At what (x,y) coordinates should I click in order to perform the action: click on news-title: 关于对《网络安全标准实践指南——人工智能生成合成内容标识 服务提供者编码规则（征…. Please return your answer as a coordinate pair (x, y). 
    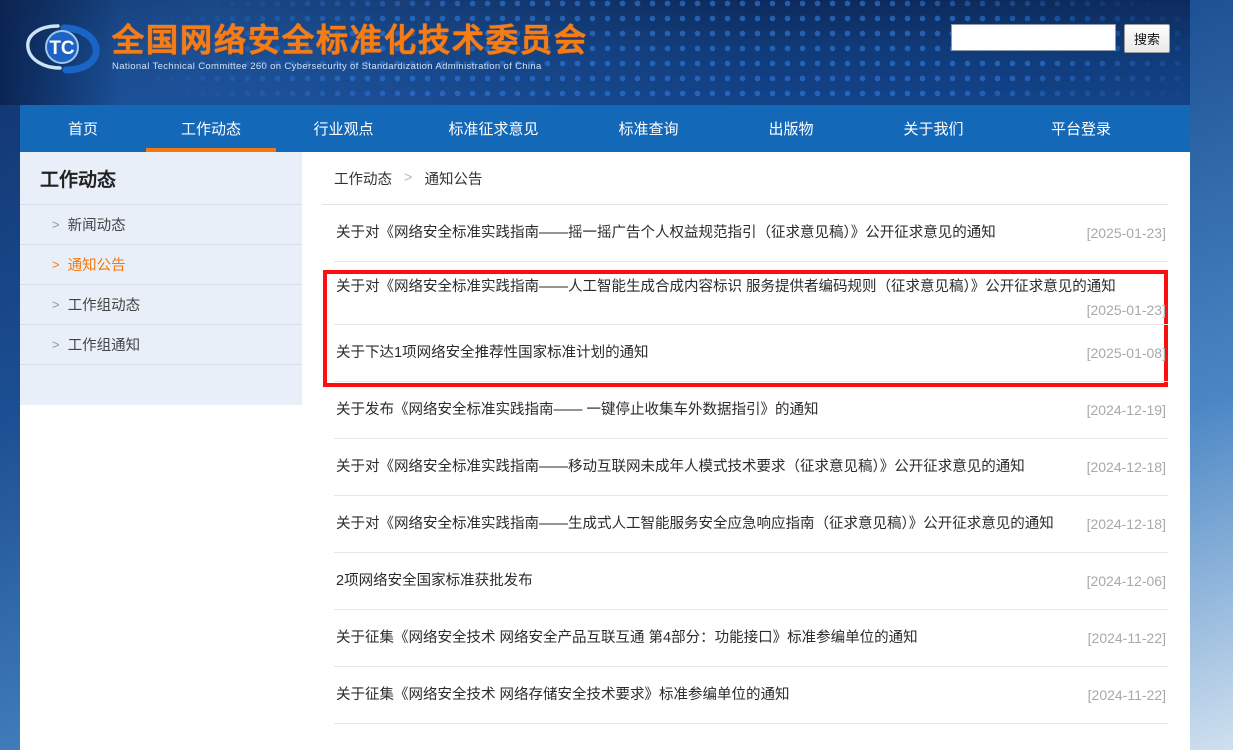
    Looking at the image, I should click on (726, 287).